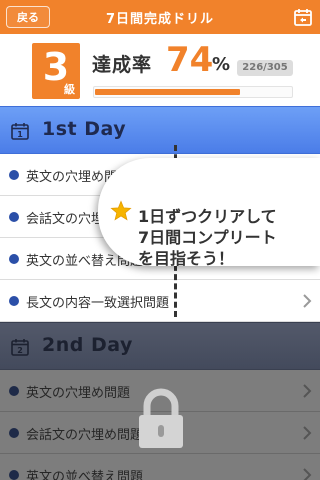 The width and height of the screenshot is (320, 480). Describe the element at coordinates (85, 435) in the screenshot. I see `list-item-label: 会話文の穴埋め問題` at that location.